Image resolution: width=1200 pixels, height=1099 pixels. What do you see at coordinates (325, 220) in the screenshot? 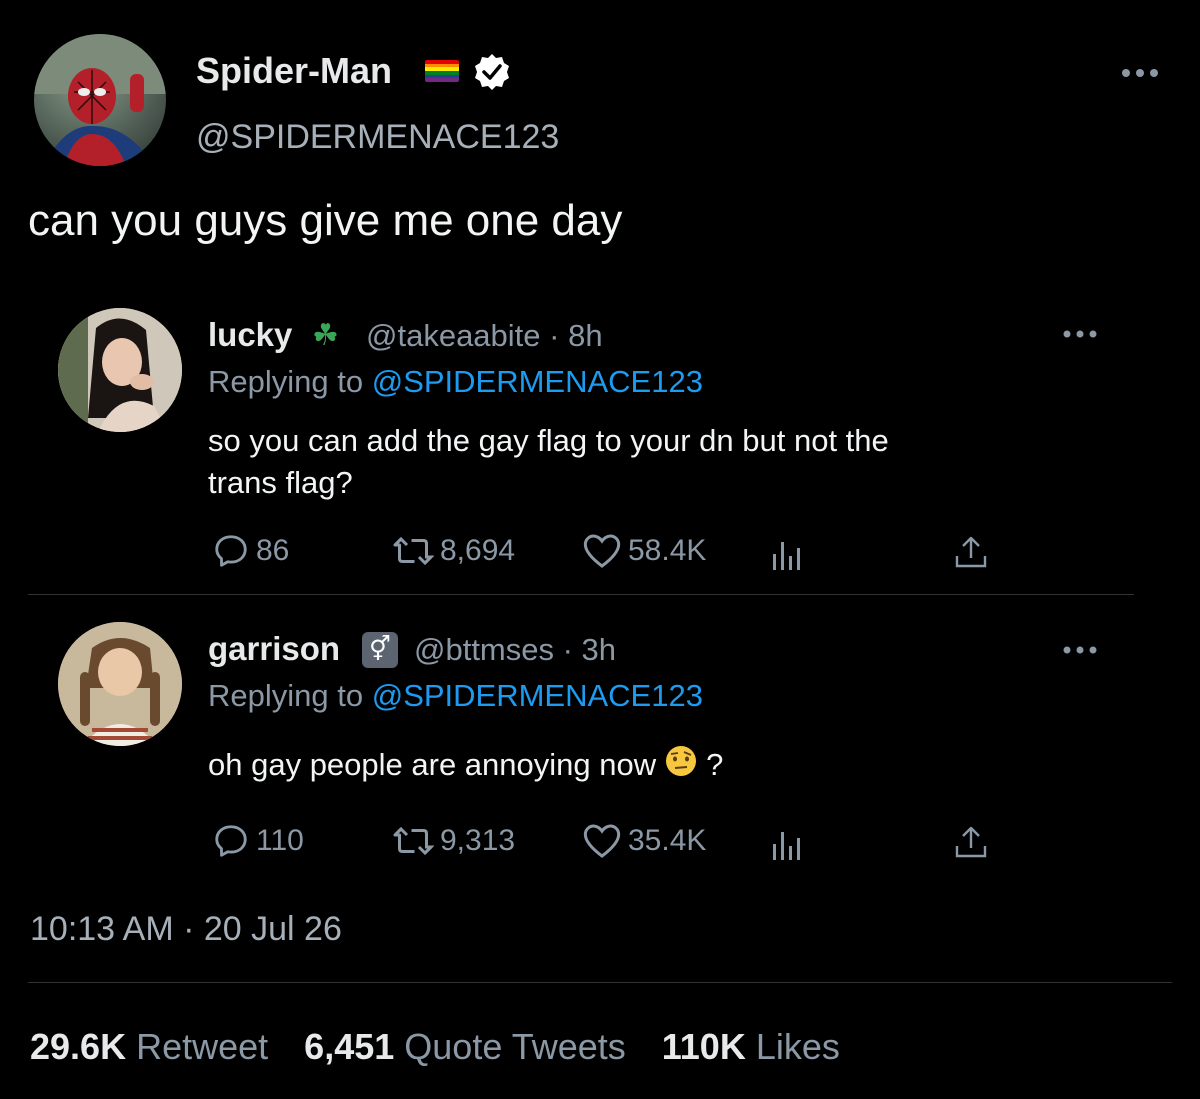
I see `tweet-text: can you guys give me one day` at bounding box center [325, 220].